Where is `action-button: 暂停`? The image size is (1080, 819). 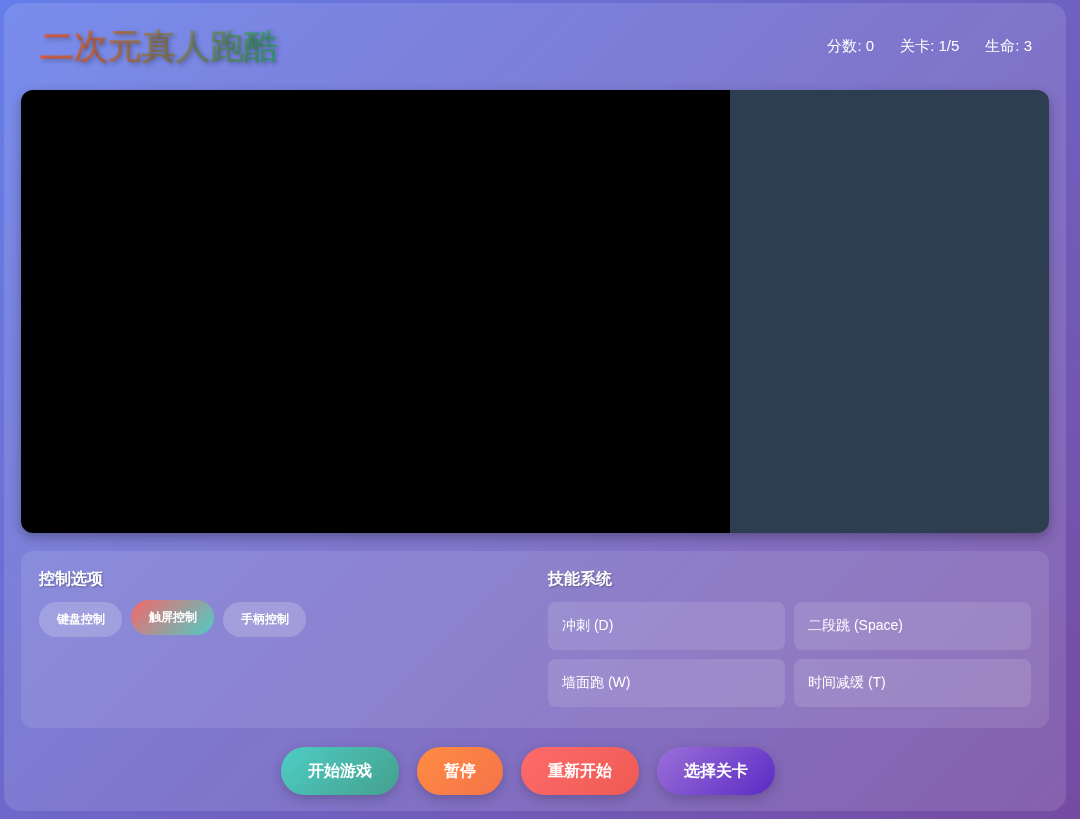 action-button: 暂停 is located at coordinates (460, 771).